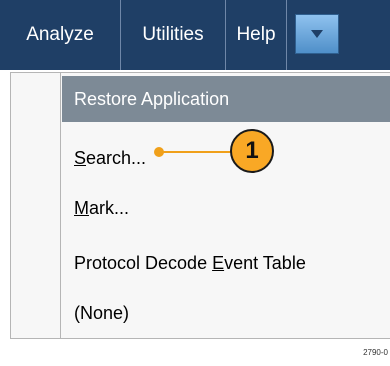 The image size is (390, 366). I want to click on mnemonic-letter: E, so click(218, 263).